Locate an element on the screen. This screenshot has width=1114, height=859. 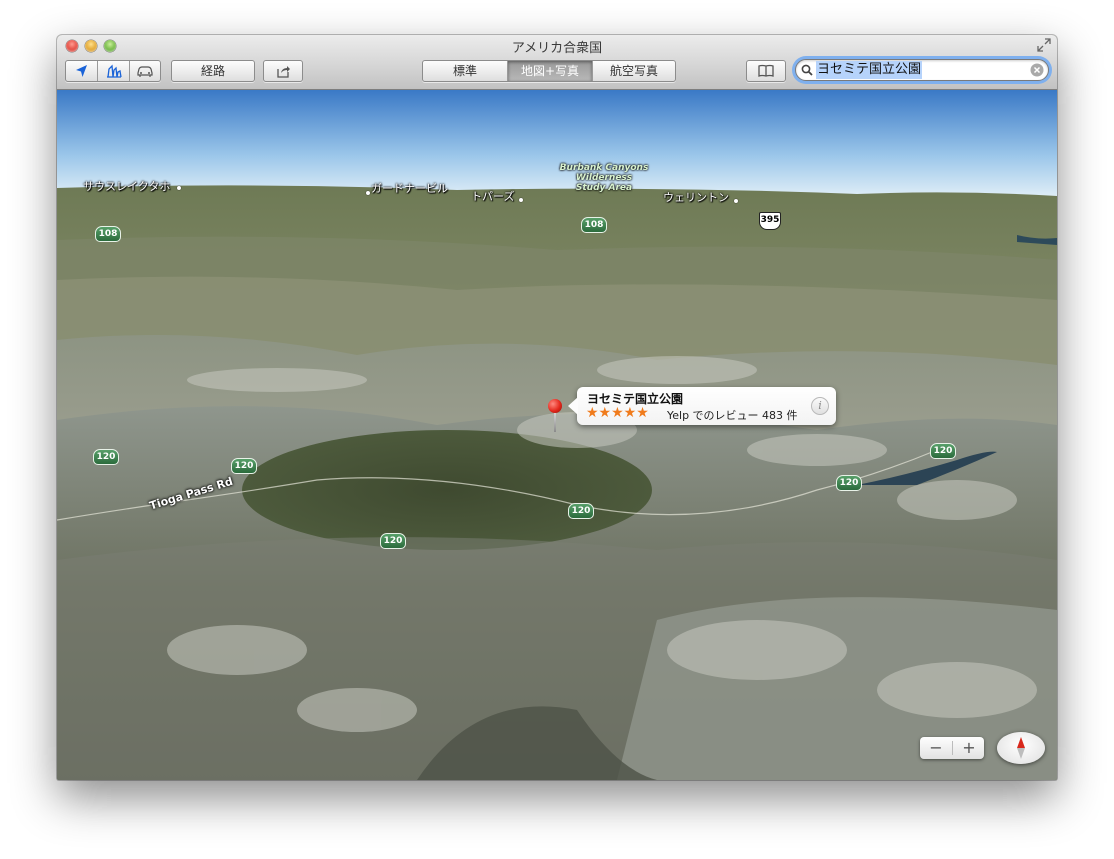
place-label-gardnerville: ガードナービル is located at coordinates (409, 188).